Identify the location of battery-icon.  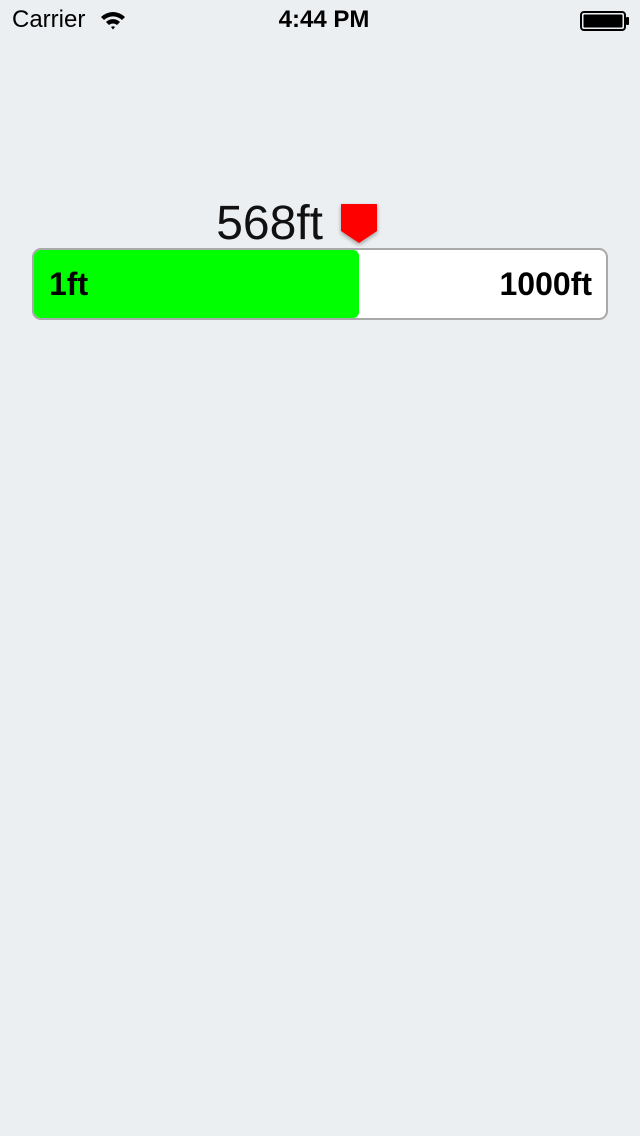
(604, 21).